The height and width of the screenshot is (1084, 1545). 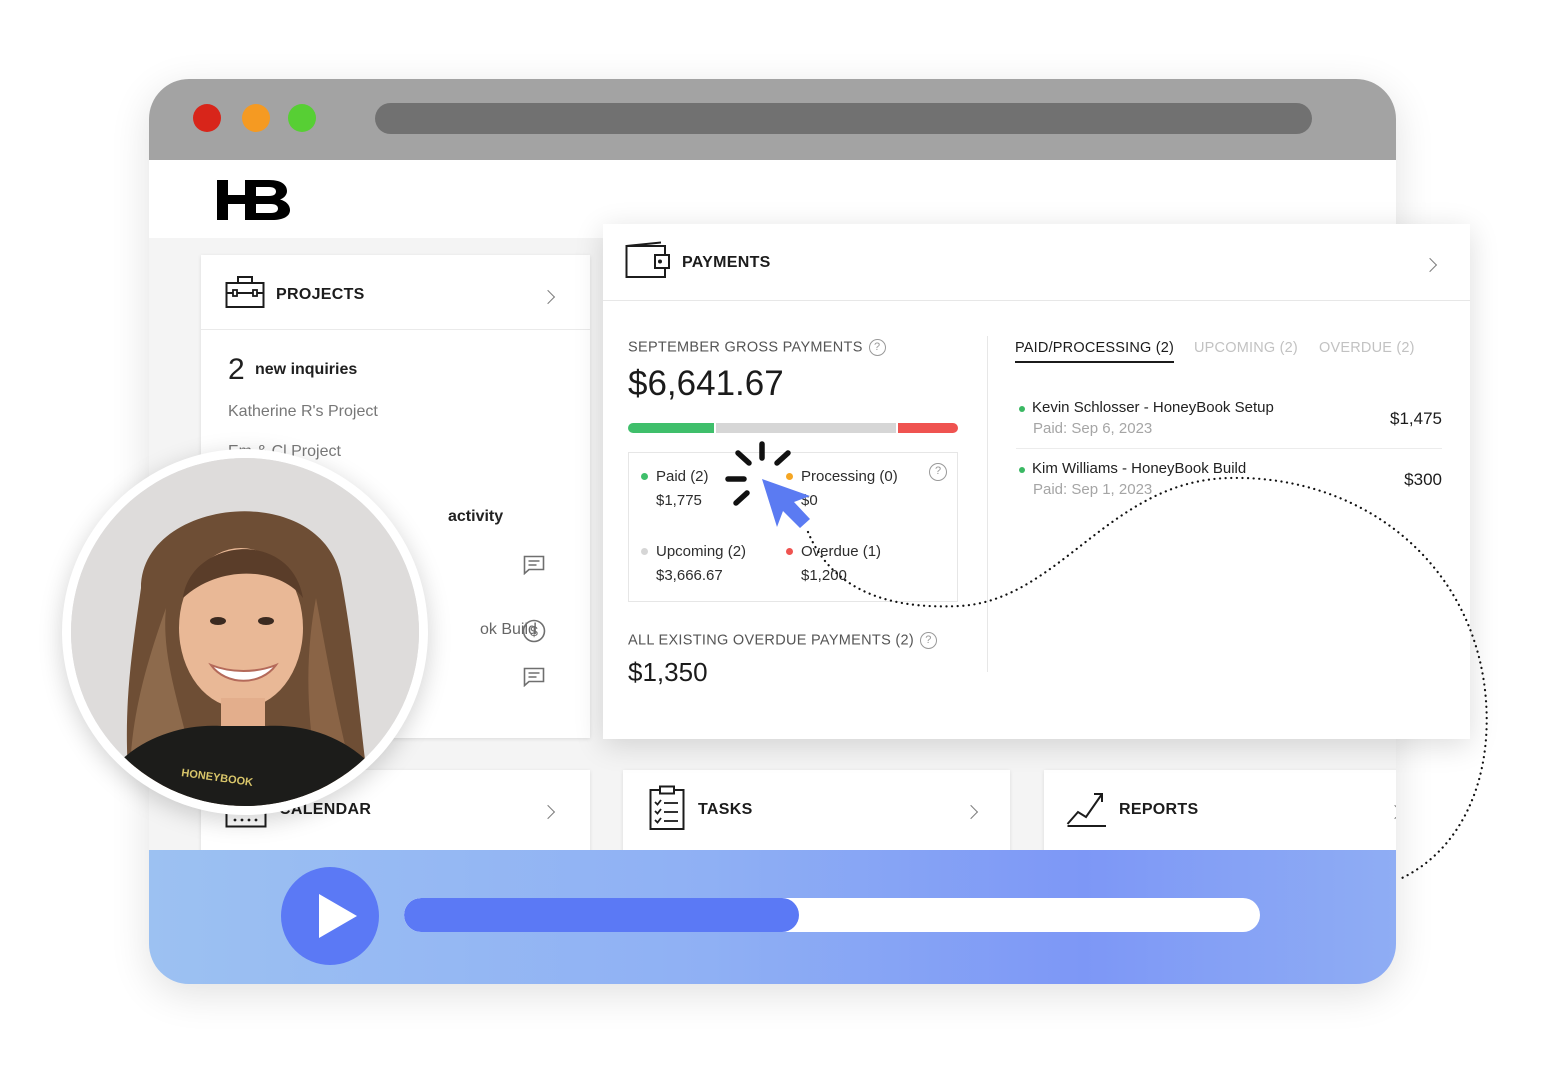 What do you see at coordinates (671, 428) in the screenshot?
I see `paid-bar-segment` at bounding box center [671, 428].